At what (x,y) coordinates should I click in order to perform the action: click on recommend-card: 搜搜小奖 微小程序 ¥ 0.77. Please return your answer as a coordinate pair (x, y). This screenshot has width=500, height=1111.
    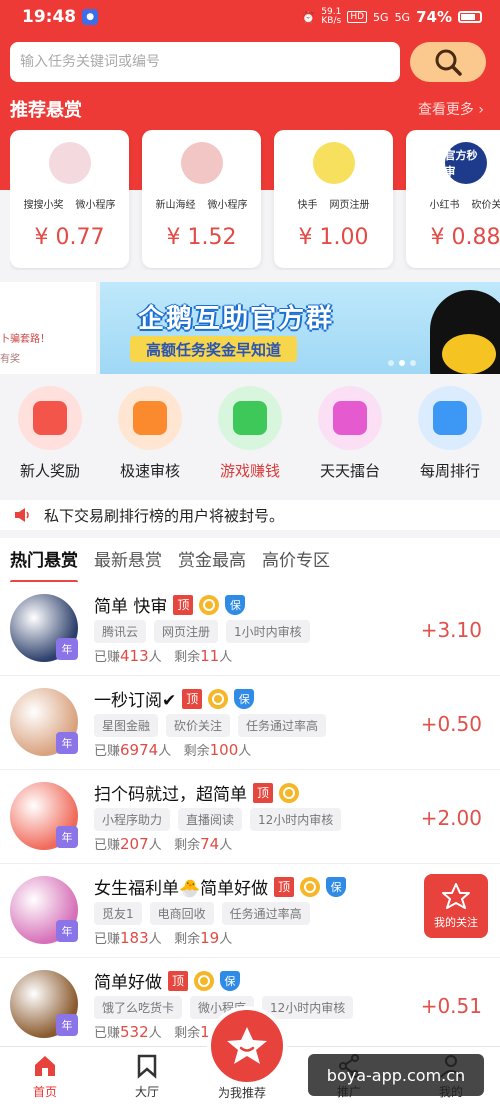
    Looking at the image, I should click on (69, 199).